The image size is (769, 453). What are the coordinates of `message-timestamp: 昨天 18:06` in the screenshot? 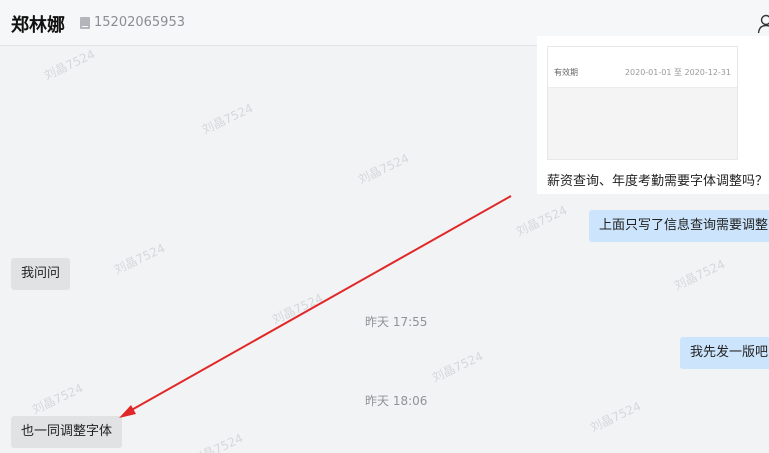 It's located at (396, 401).